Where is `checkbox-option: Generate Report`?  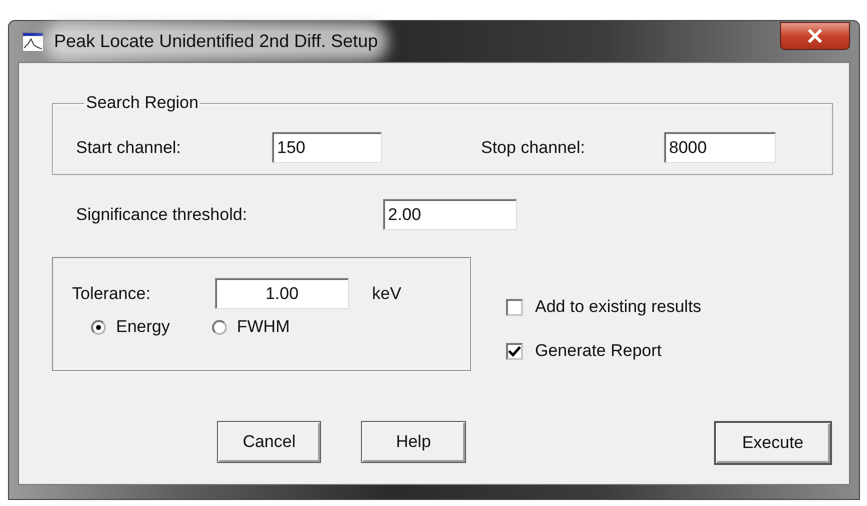
checkbox-option: Generate Report is located at coordinates (604, 351).